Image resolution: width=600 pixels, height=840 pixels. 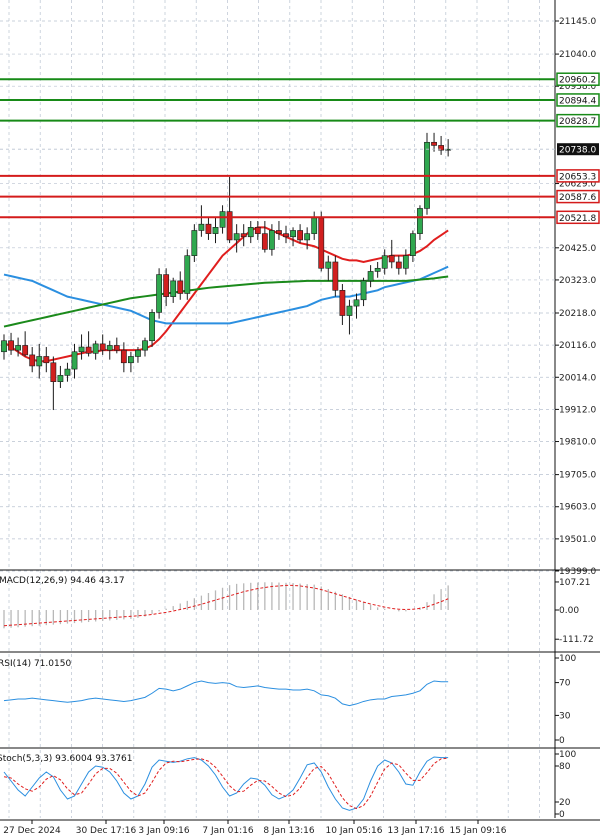 I want to click on price-tick-label: 19705.0, so click(x=577, y=476).